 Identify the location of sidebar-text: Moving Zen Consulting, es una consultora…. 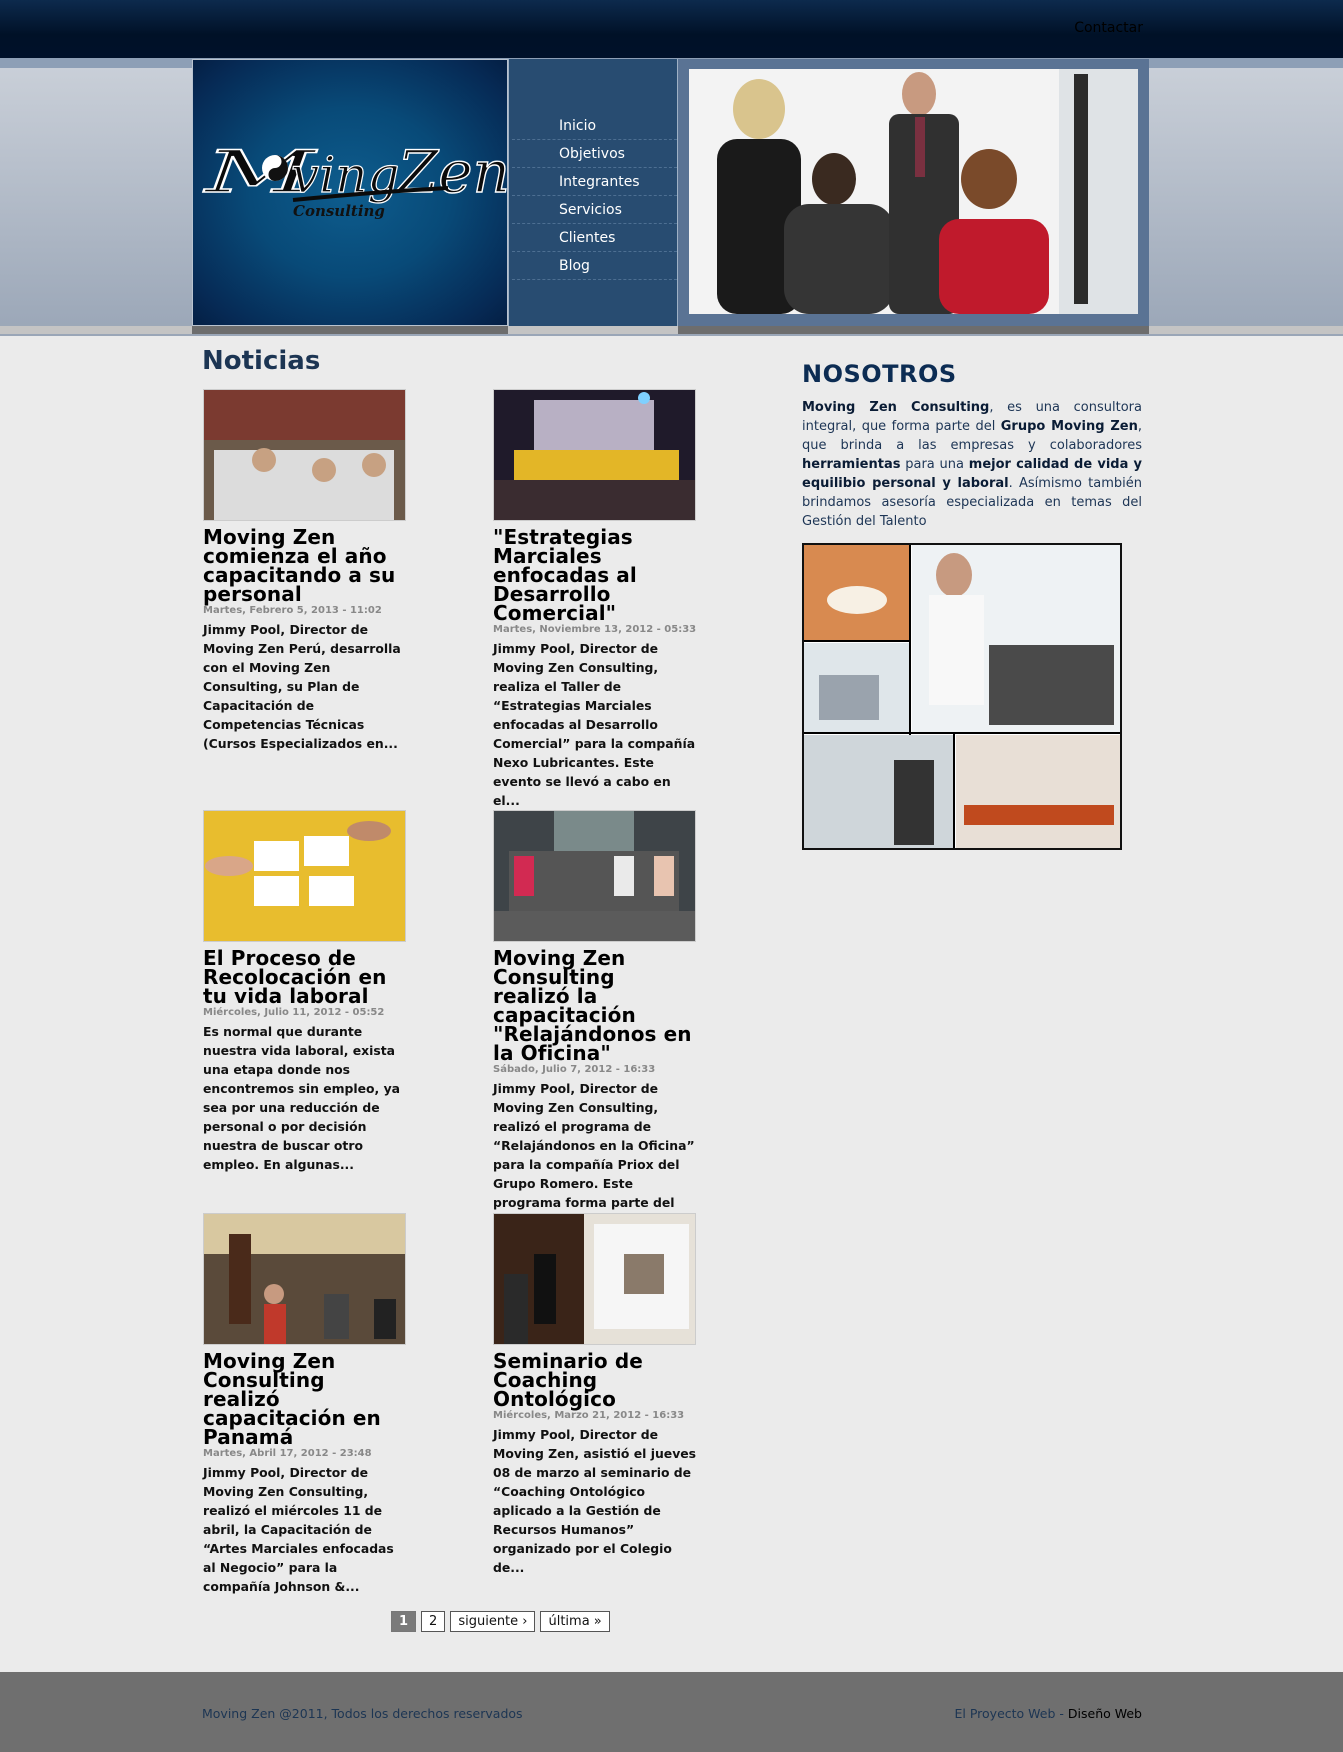
(972, 464).